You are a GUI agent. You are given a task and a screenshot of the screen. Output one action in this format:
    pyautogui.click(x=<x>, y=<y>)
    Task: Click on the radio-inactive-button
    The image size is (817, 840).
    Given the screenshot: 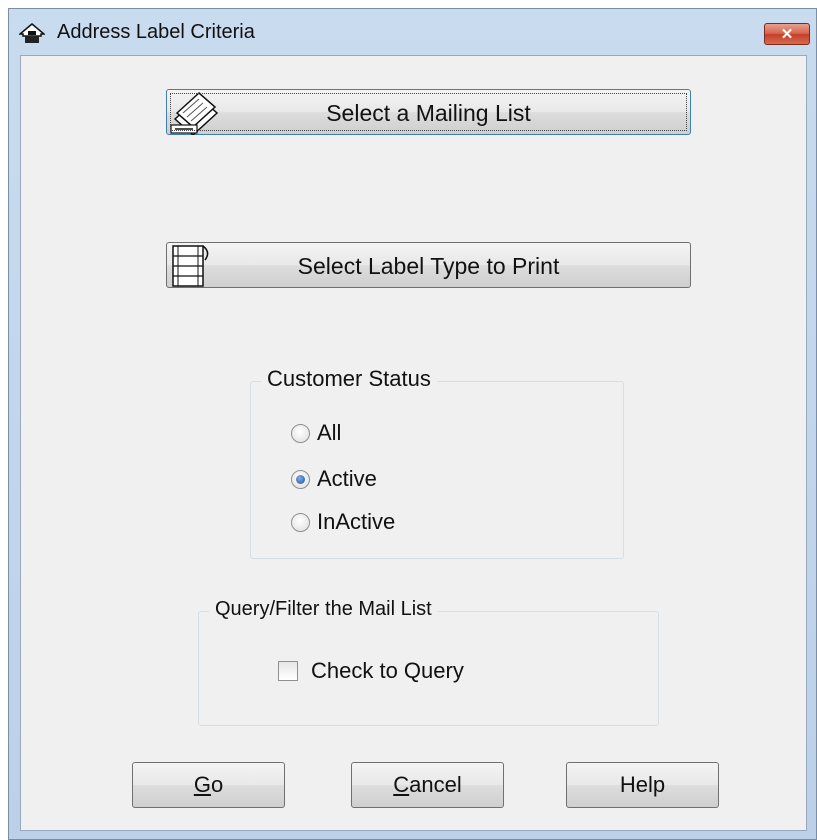 What is the action you would take?
    pyautogui.click(x=300, y=522)
    